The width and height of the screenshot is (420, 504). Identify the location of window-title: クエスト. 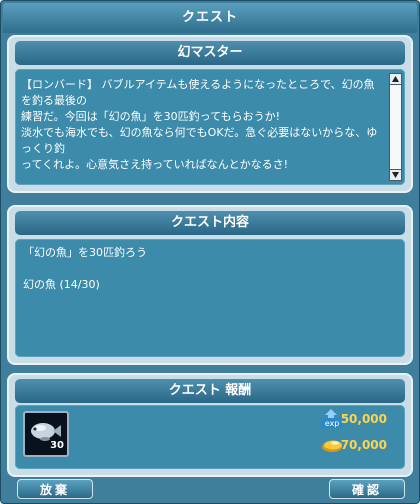
(210, 18).